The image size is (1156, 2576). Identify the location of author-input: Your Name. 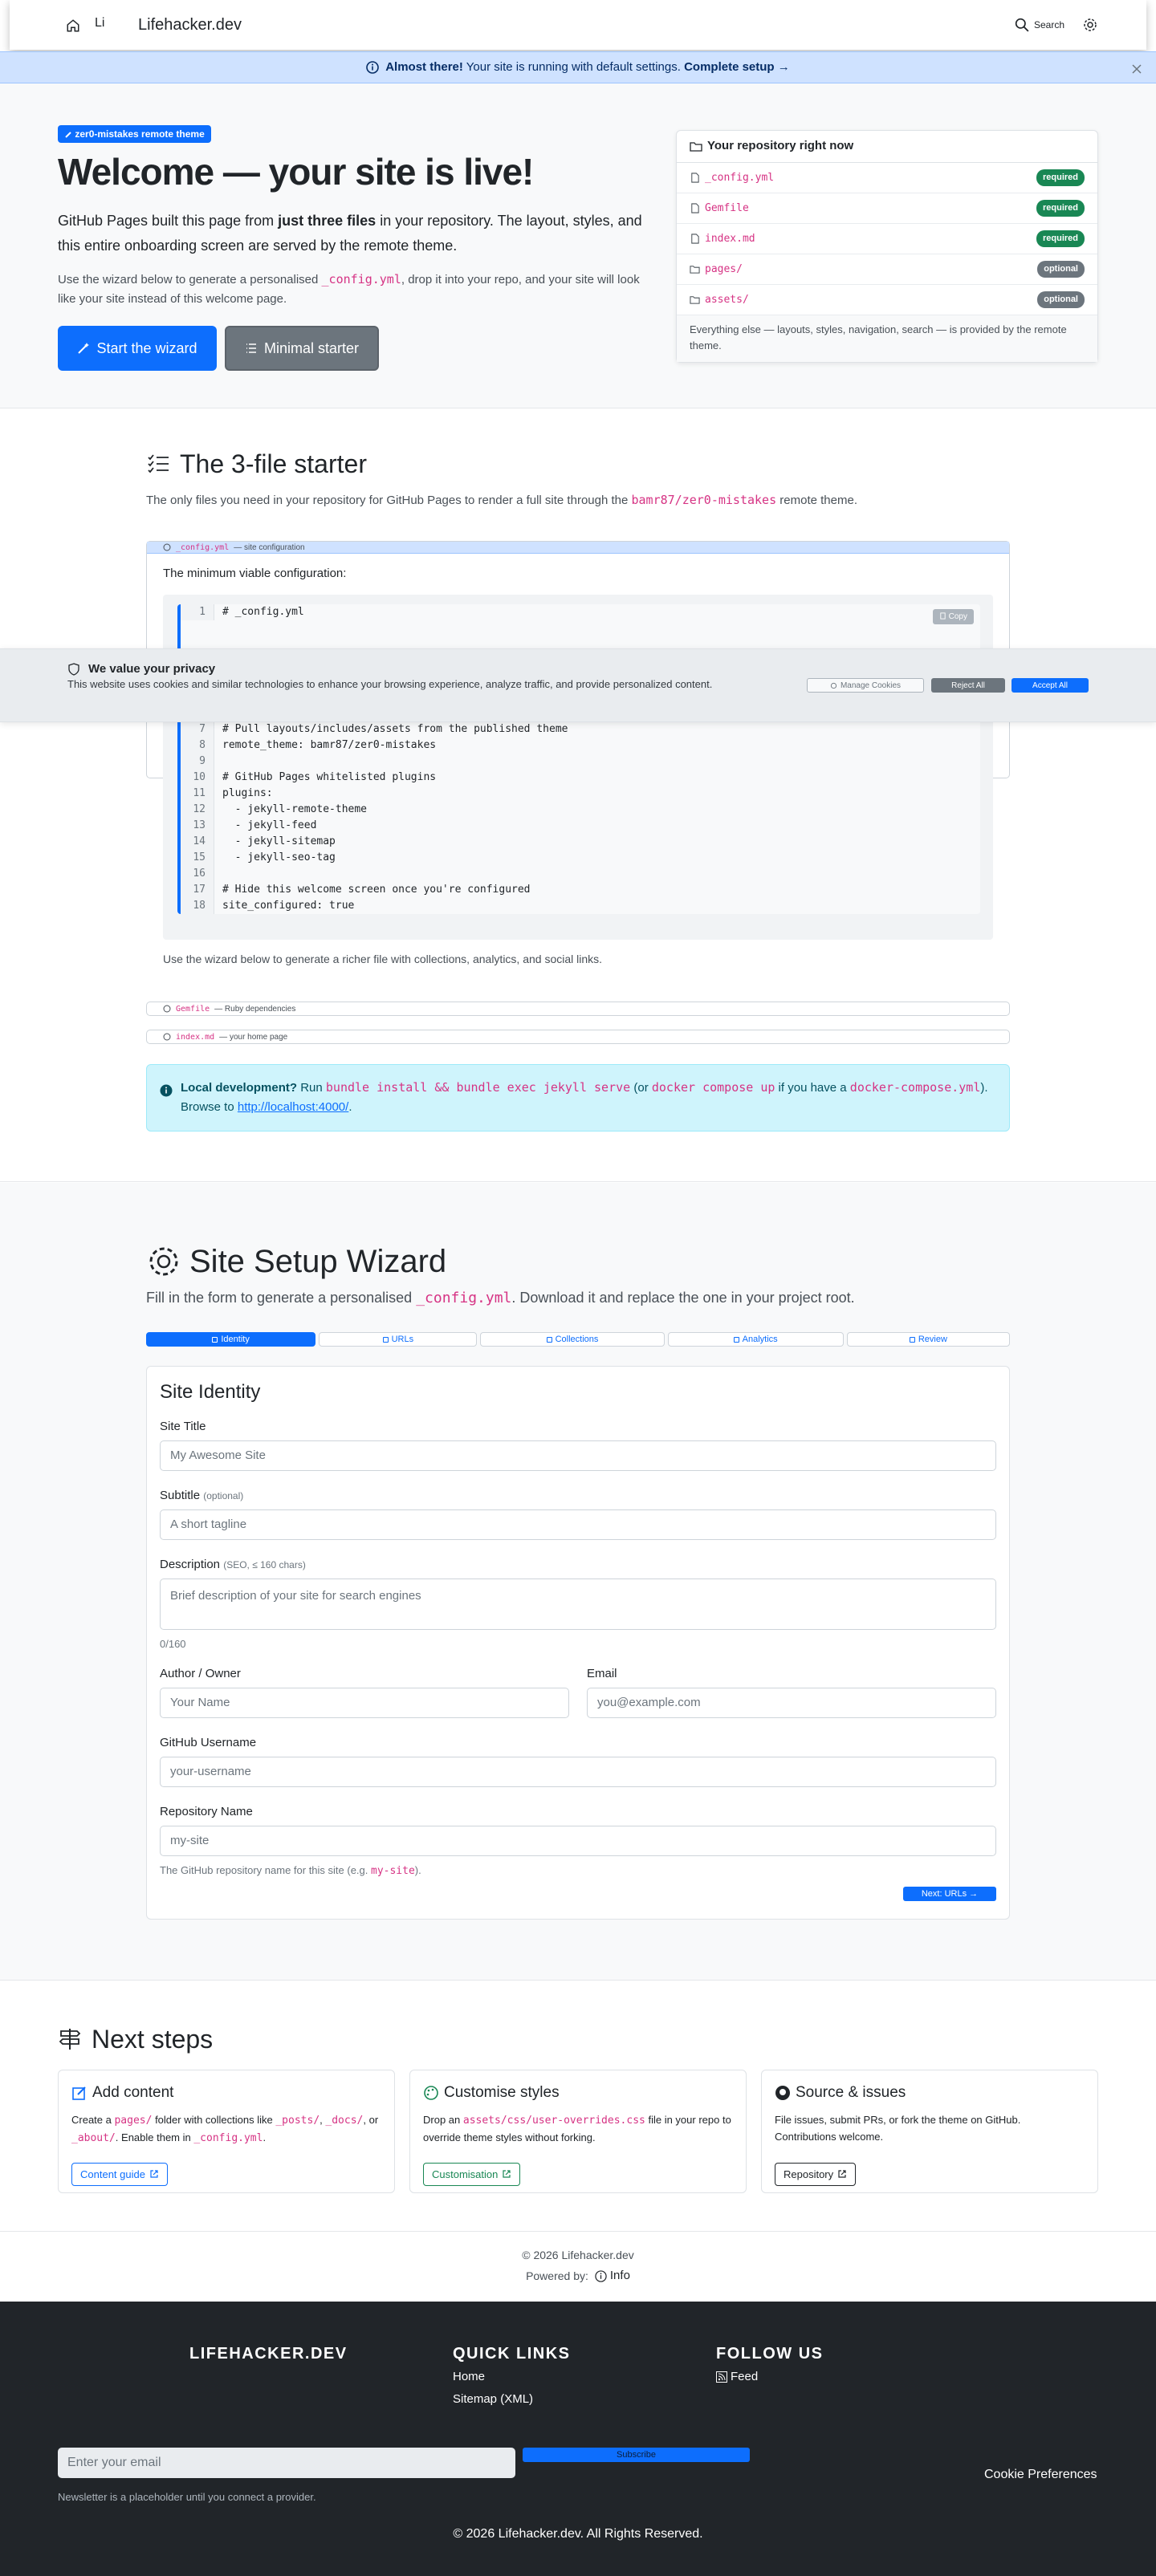
(364, 1703).